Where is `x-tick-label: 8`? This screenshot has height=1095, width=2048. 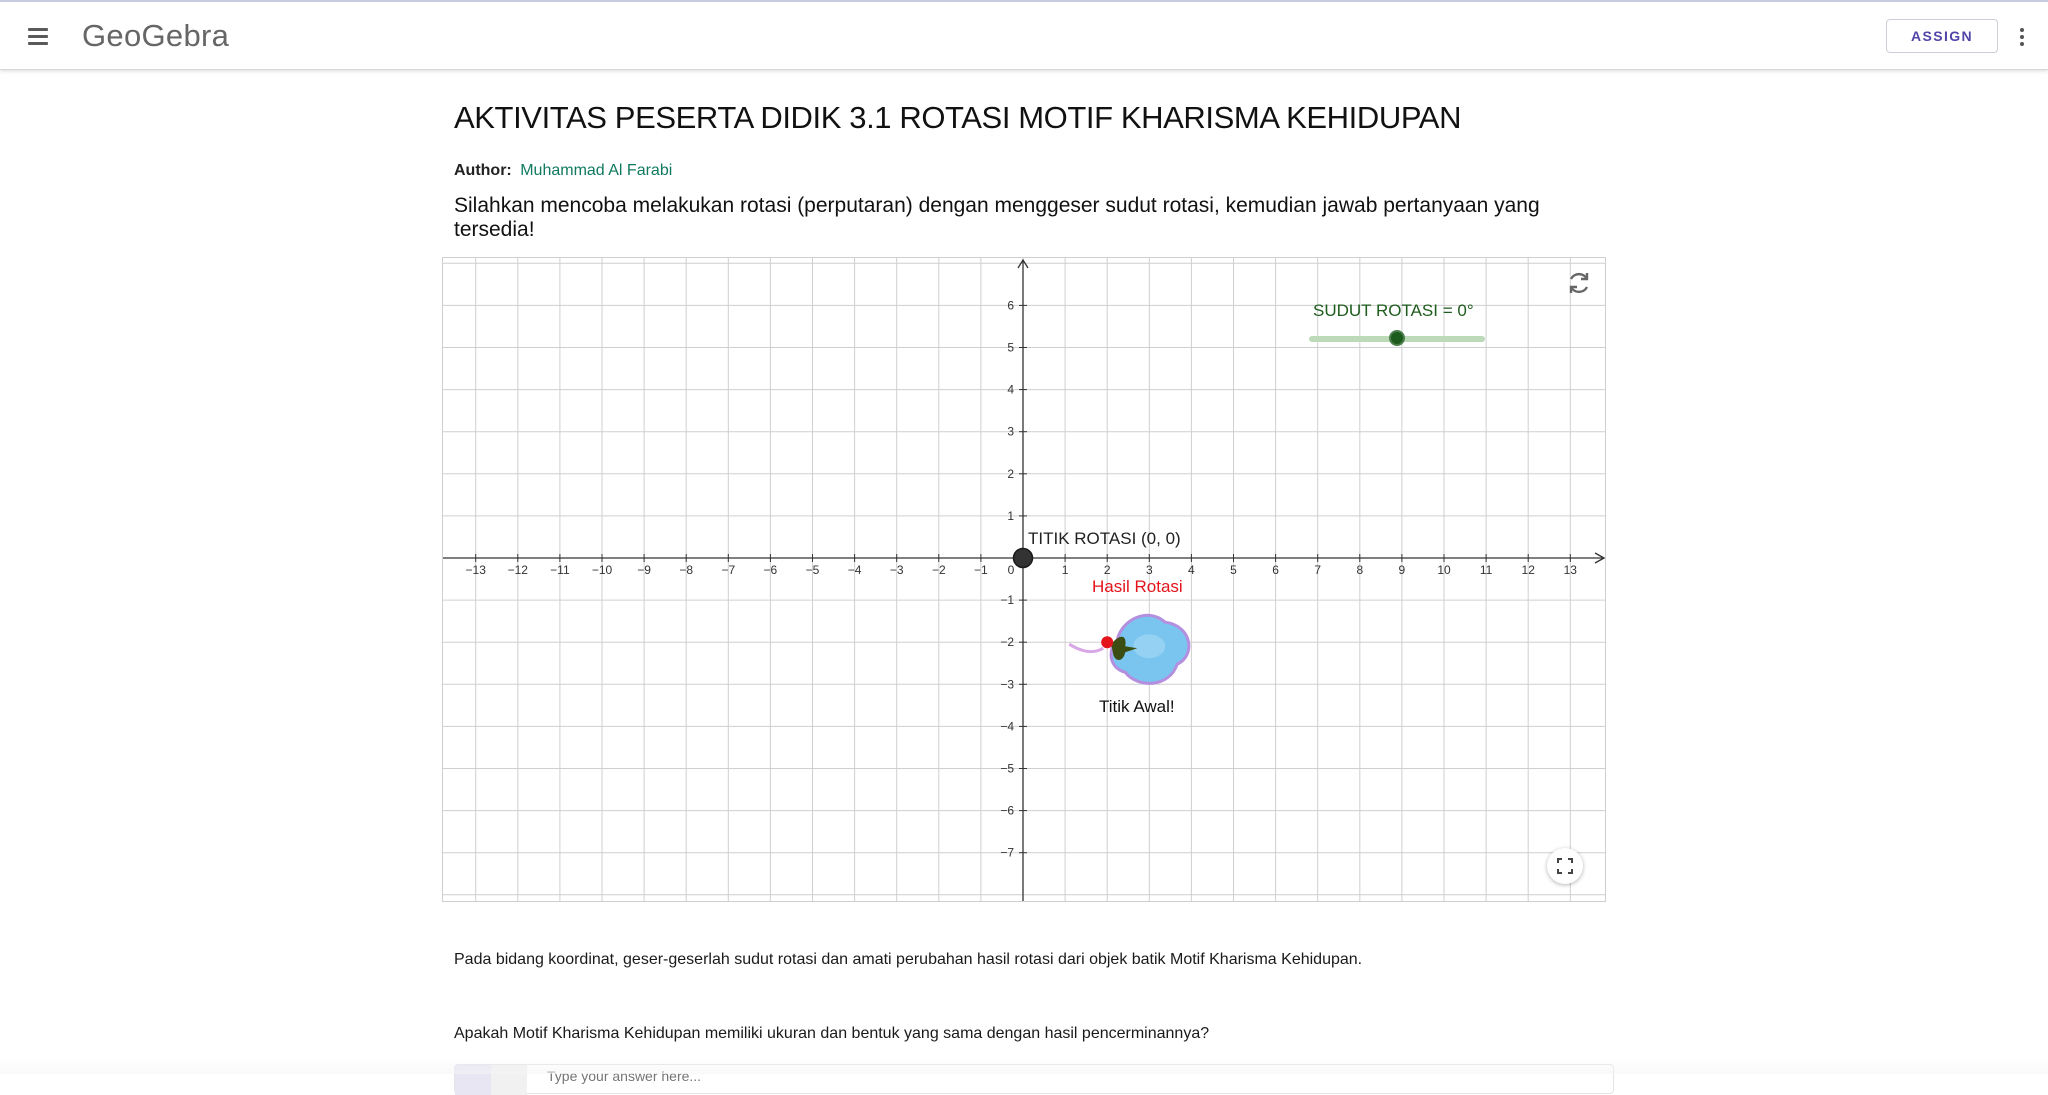 x-tick-label: 8 is located at coordinates (1359, 570).